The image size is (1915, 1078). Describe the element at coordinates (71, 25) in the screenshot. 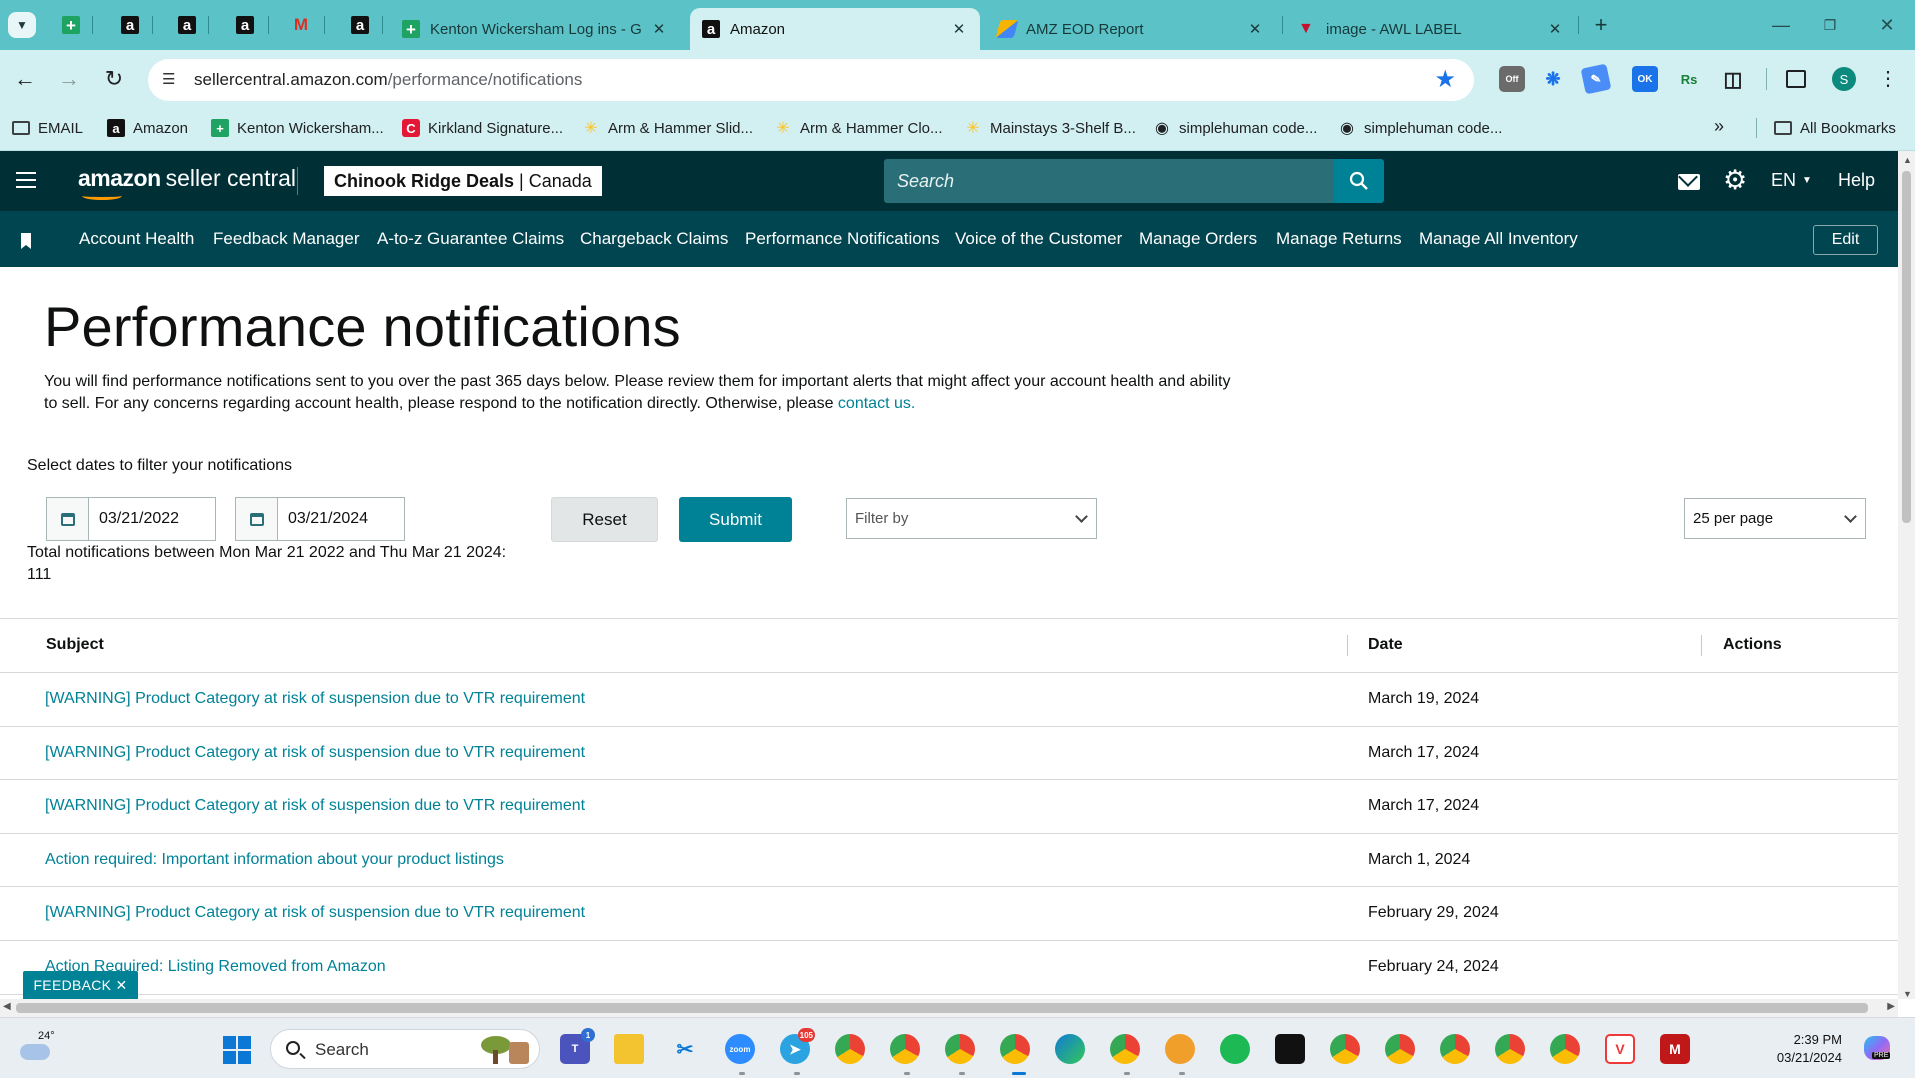

I see `pinned-tab-sheets: +` at that location.